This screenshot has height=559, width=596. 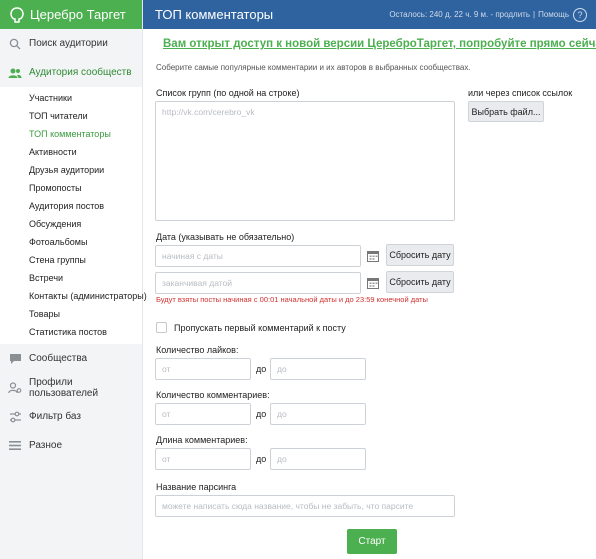 What do you see at coordinates (459, 14) in the screenshot?
I see `subscription-remaining-link: Осталось: 240 д. 22 ч. 9 м. - продлить` at bounding box center [459, 14].